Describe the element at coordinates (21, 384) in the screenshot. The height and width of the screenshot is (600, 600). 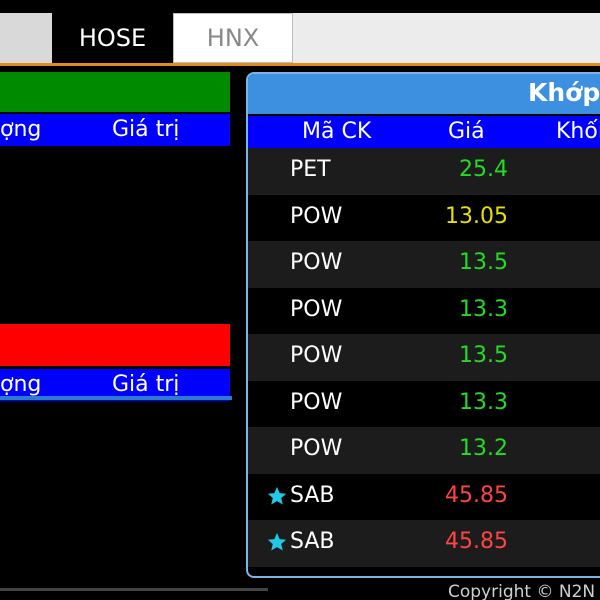
I see `losers-col-volume: ợng` at that location.